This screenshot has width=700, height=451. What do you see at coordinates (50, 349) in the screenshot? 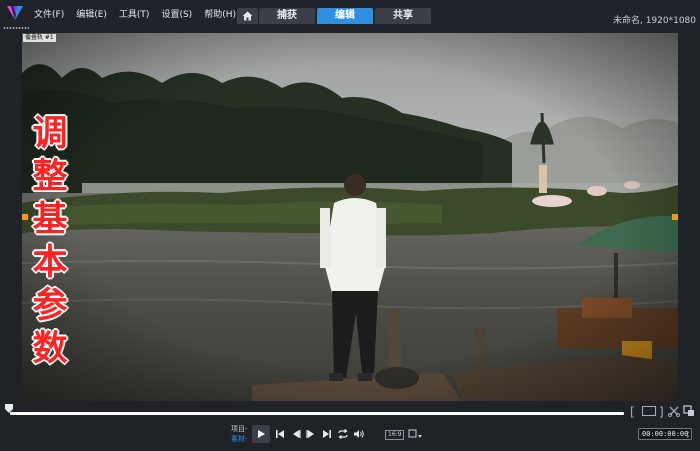
I see `caption-char: 数` at bounding box center [50, 349].